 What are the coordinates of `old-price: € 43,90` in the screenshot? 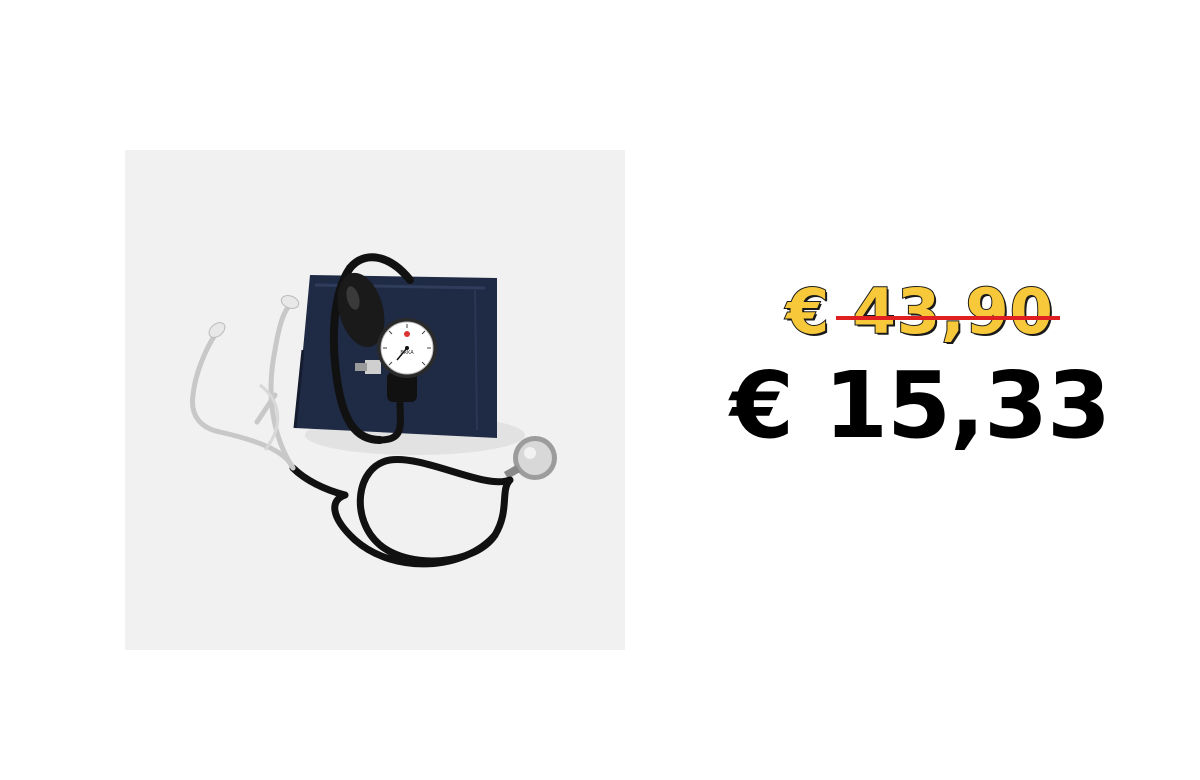 It's located at (922, 312).